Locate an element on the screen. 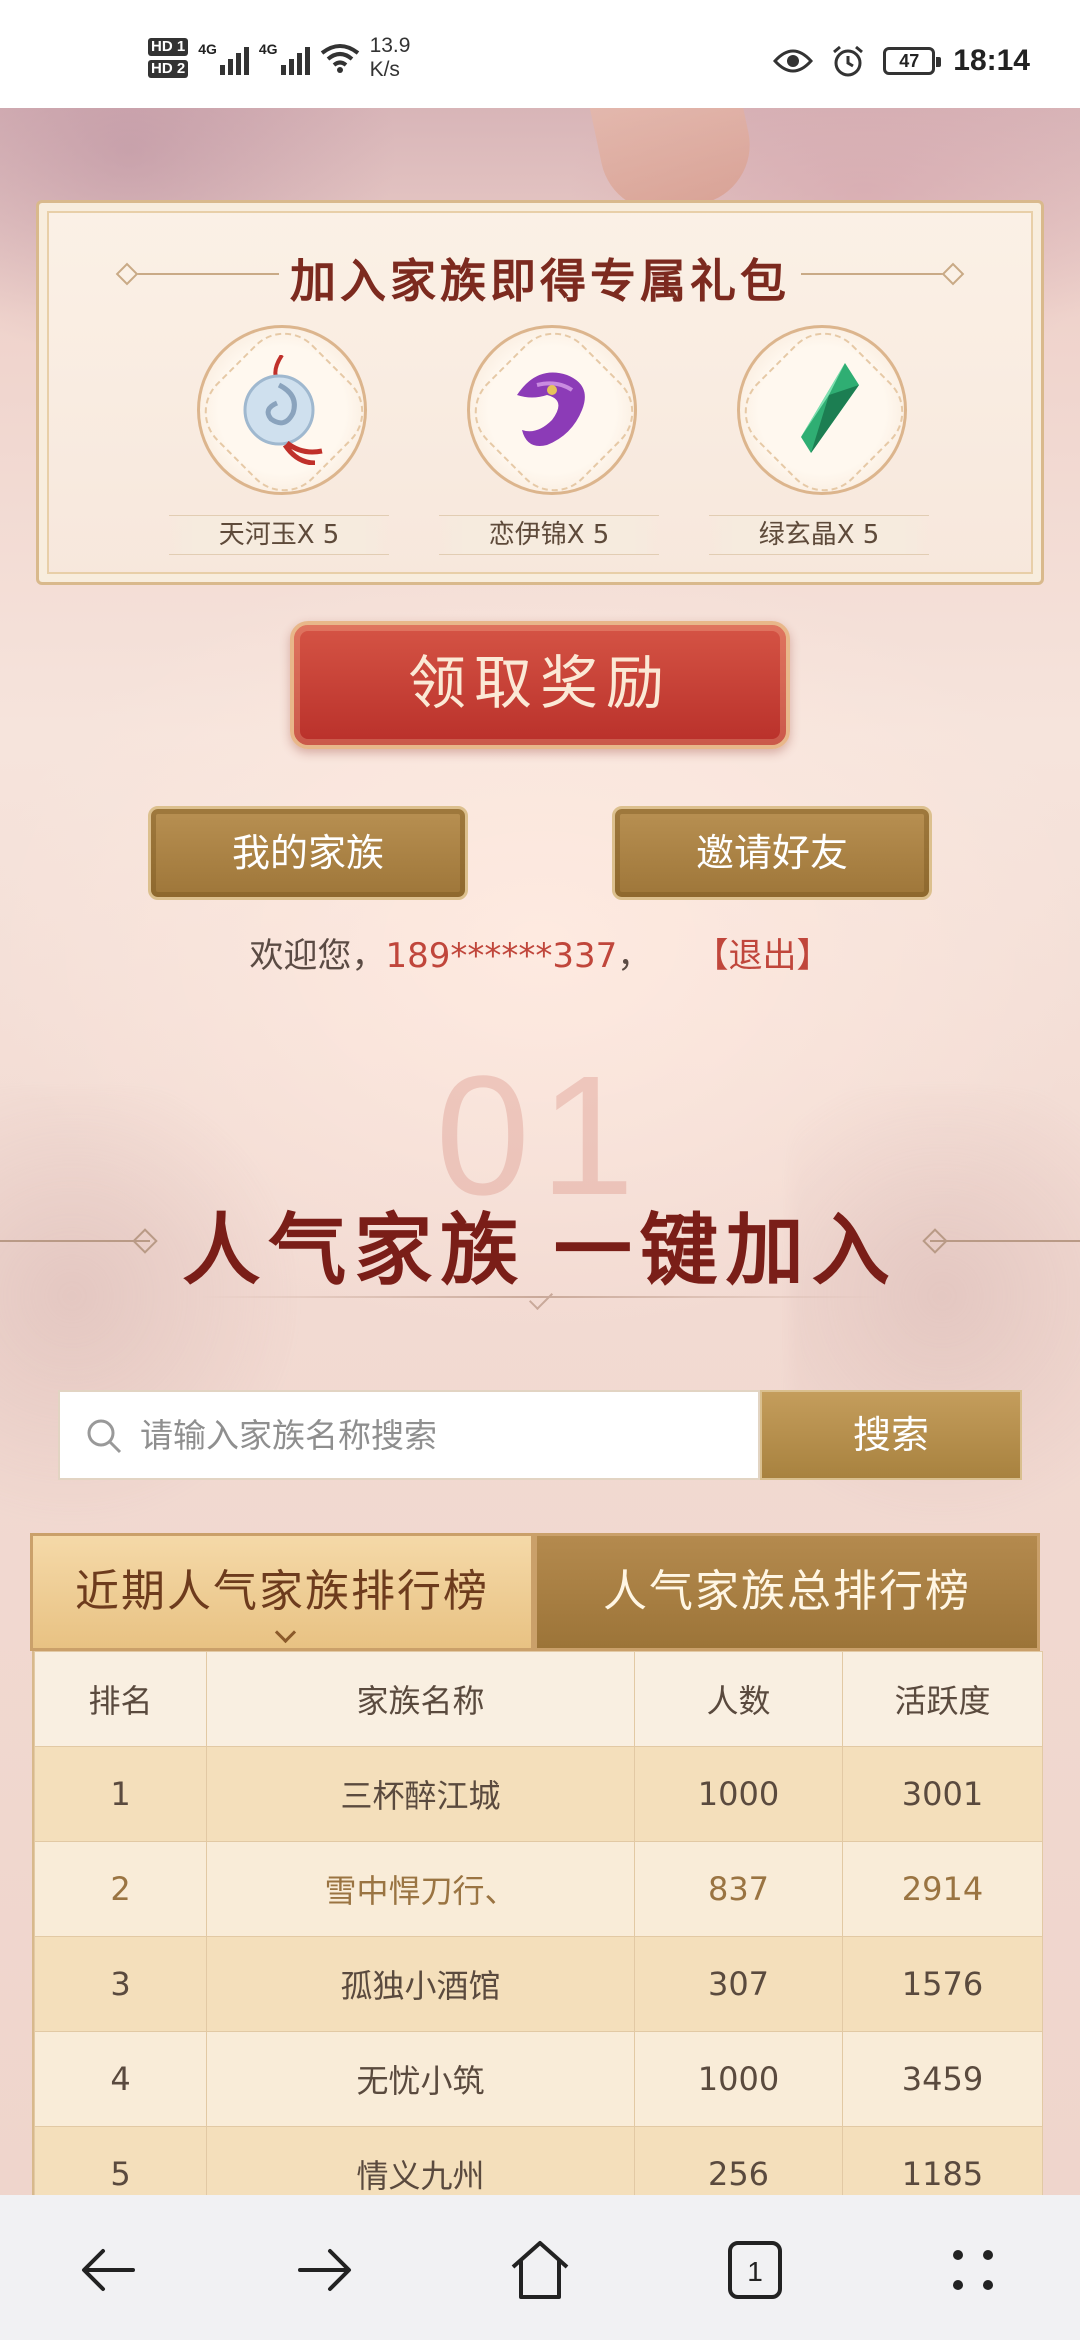 The image size is (1080, 2340). rank-cell: 2 is located at coordinates (120, 1889).